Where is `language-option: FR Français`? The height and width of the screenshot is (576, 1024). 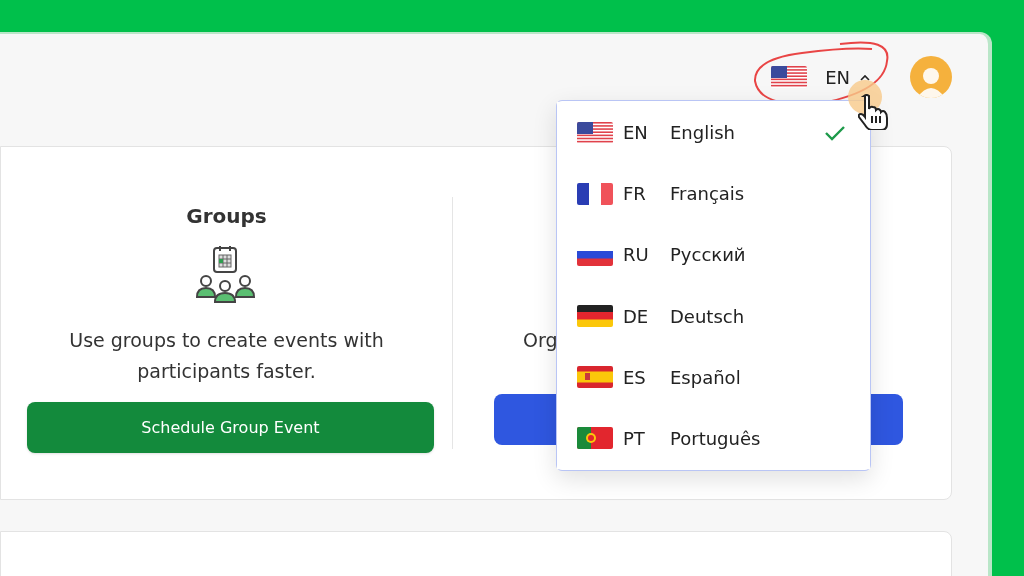
language-option: FR Français is located at coordinates (713, 194).